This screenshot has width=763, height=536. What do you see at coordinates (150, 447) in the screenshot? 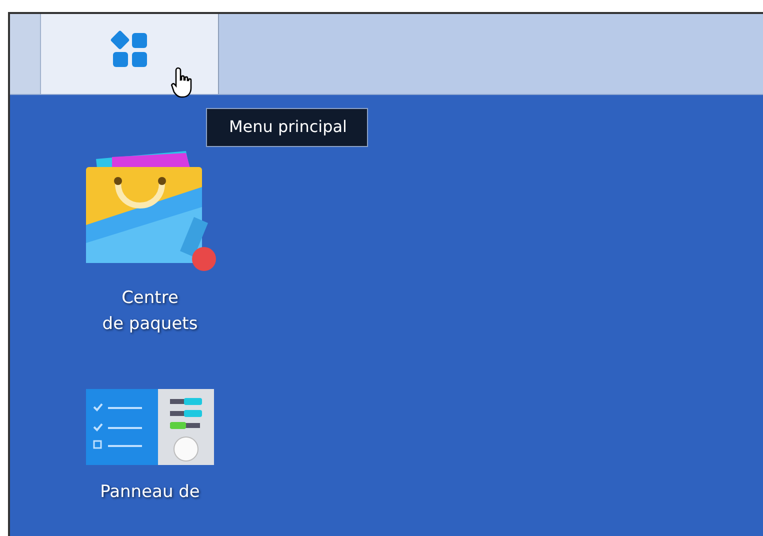
I see `desktop-shortcut: Panneau de` at bounding box center [150, 447].